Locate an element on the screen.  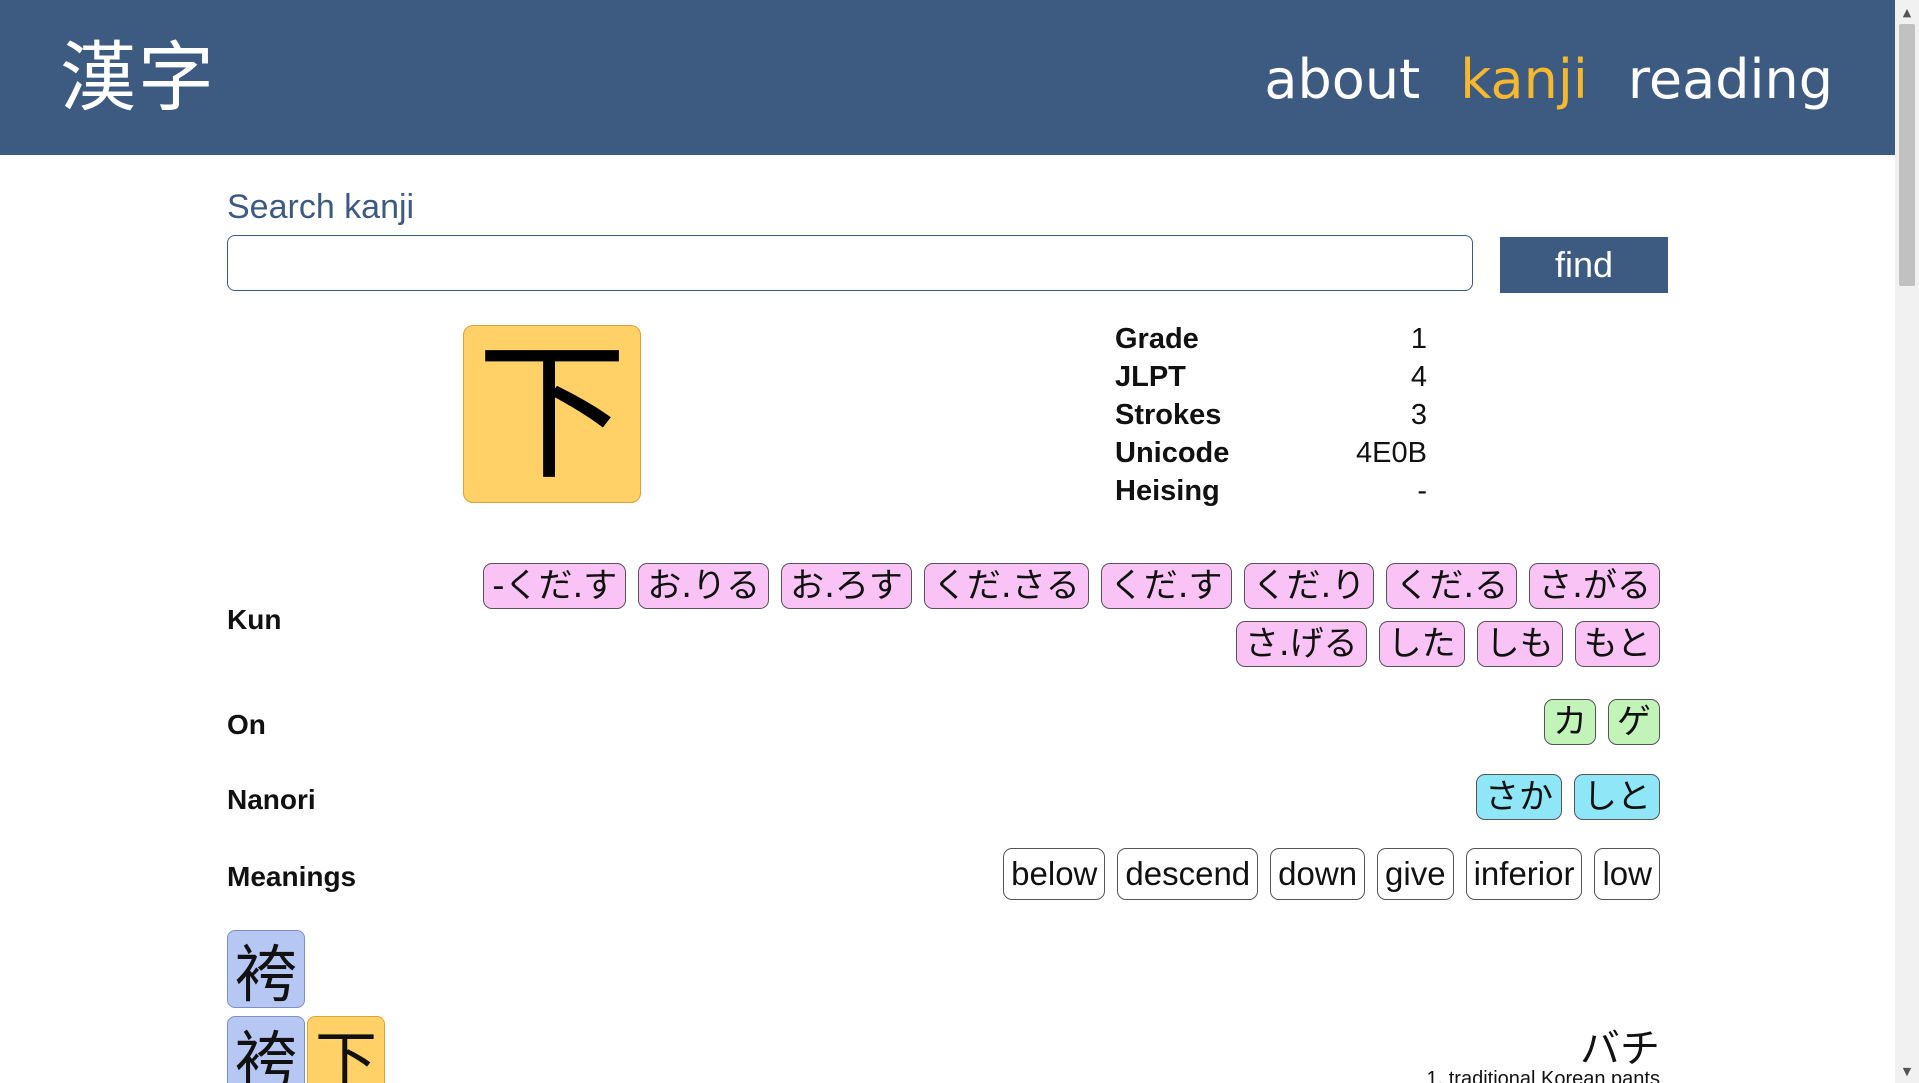
on-reading-chip: ゲ is located at coordinates (1634, 722).